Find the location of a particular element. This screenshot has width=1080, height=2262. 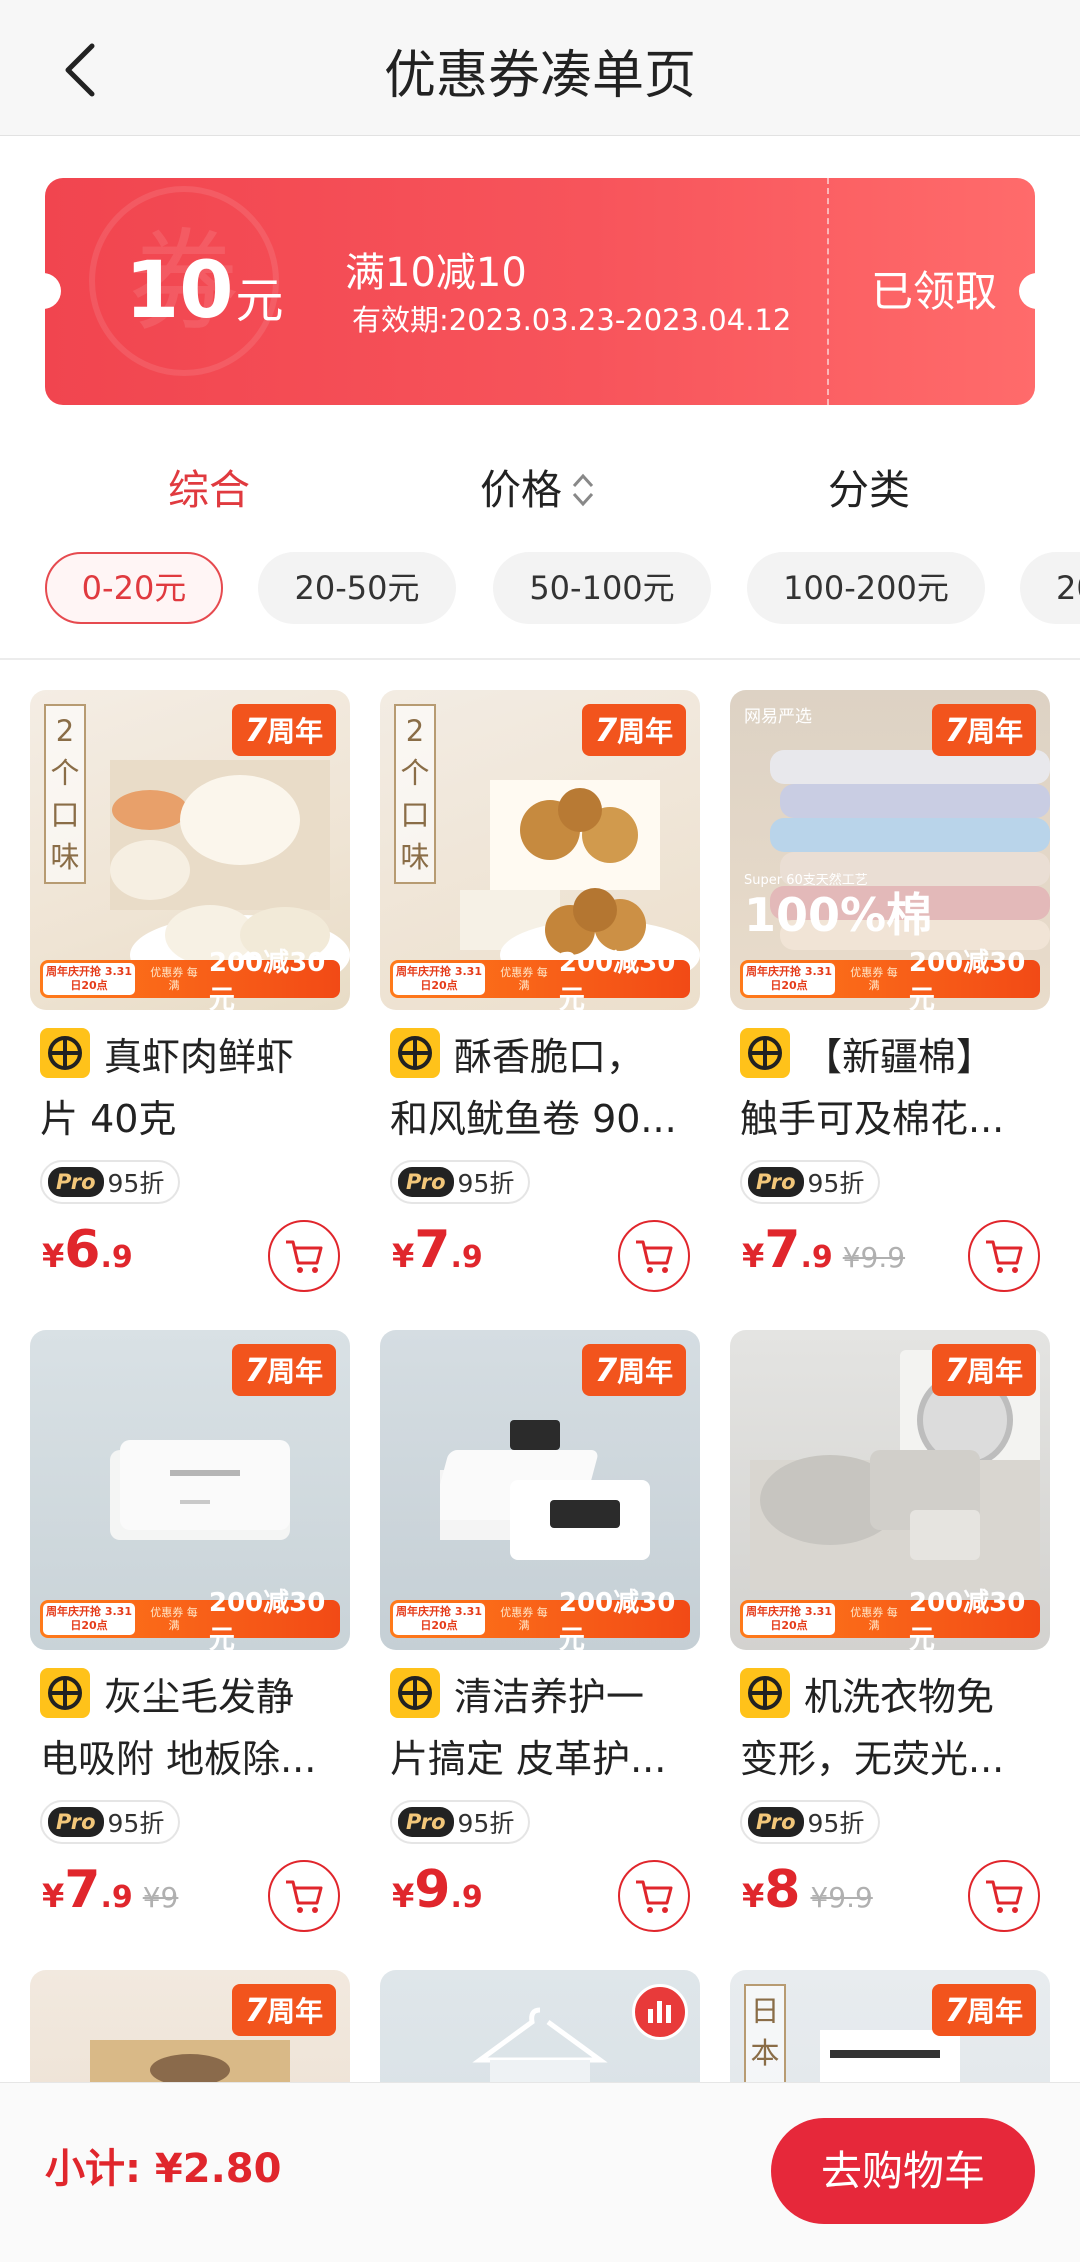

tab-sort-comprehensive: 综合 is located at coordinates (209, 490).